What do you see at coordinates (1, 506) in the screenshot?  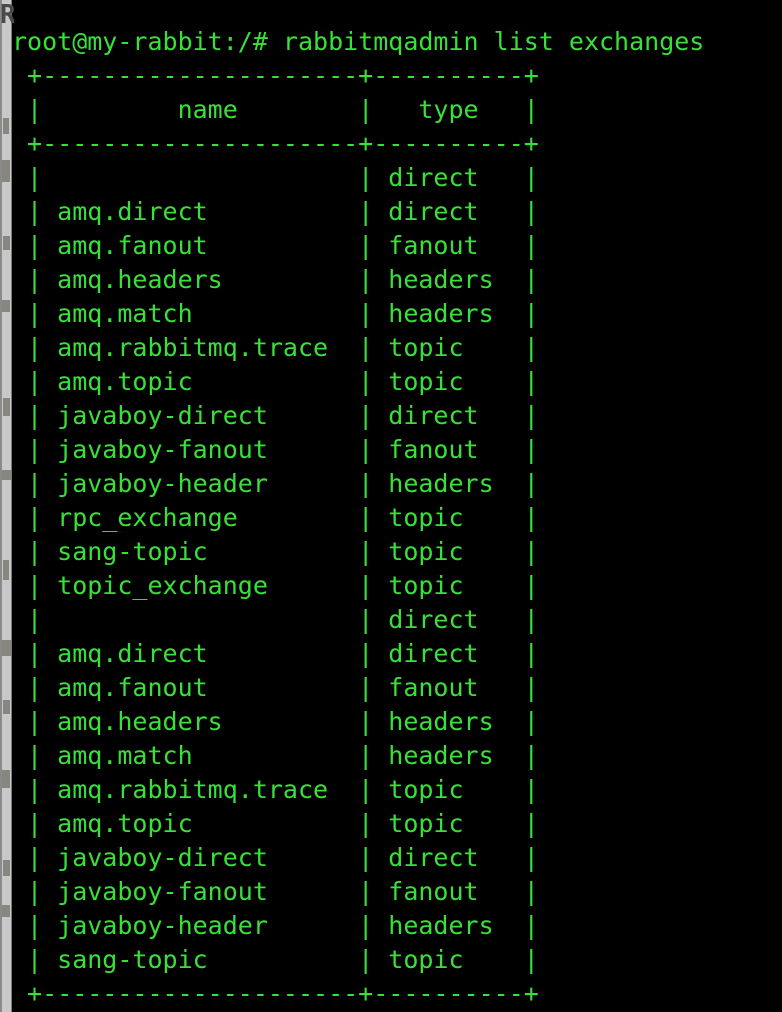 I see `sliver-shadow` at bounding box center [1, 506].